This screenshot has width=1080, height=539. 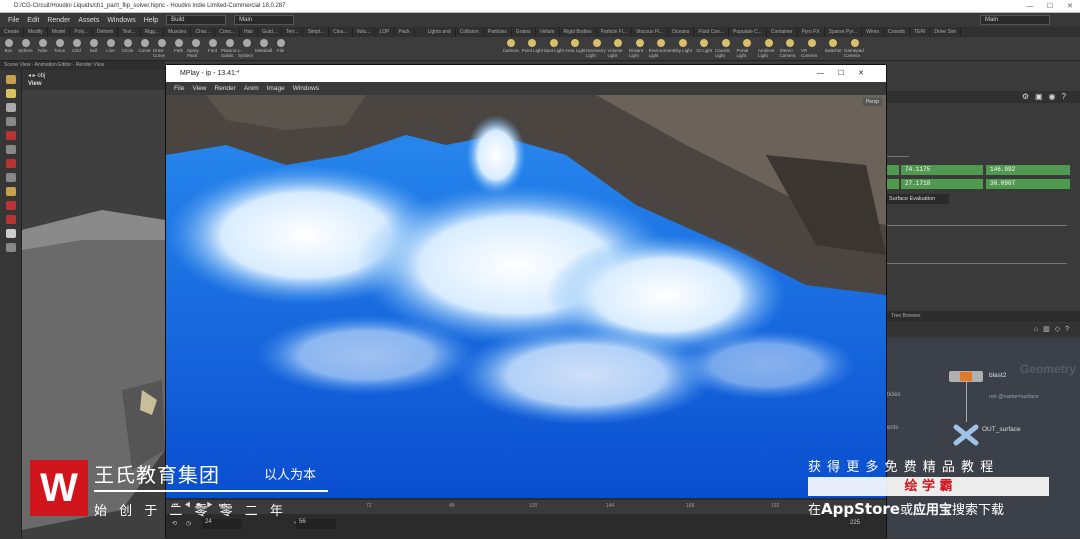 I want to click on shelf-tab-left: Hair, so click(x=249, y=32).